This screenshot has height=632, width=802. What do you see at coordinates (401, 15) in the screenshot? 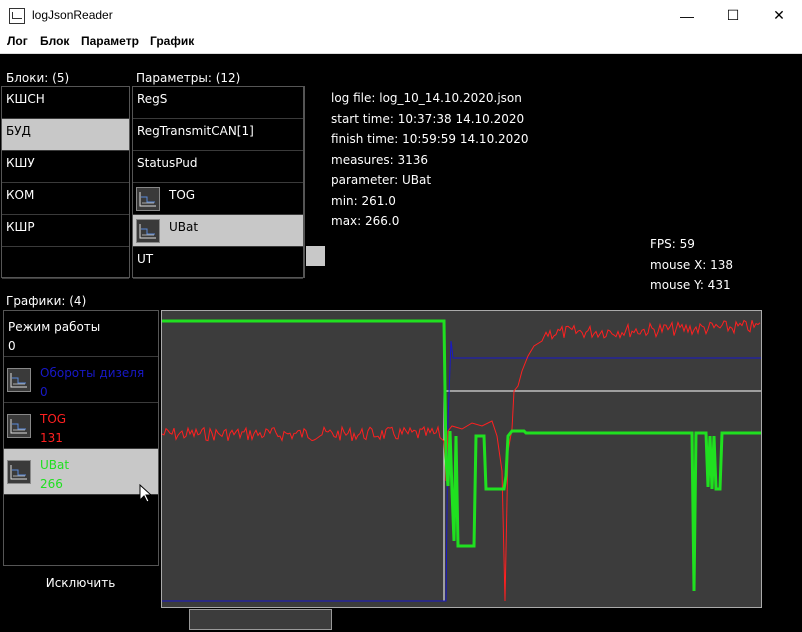
I see `title-bar: logJsonReader — ☐ ✕` at bounding box center [401, 15].